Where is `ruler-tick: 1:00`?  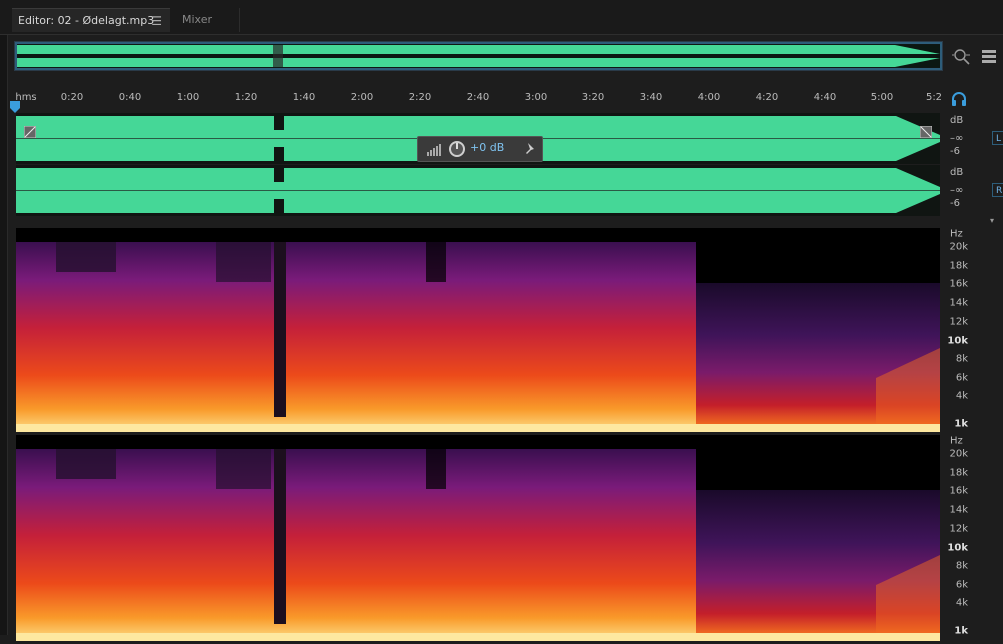
ruler-tick: 1:00 is located at coordinates (188, 97).